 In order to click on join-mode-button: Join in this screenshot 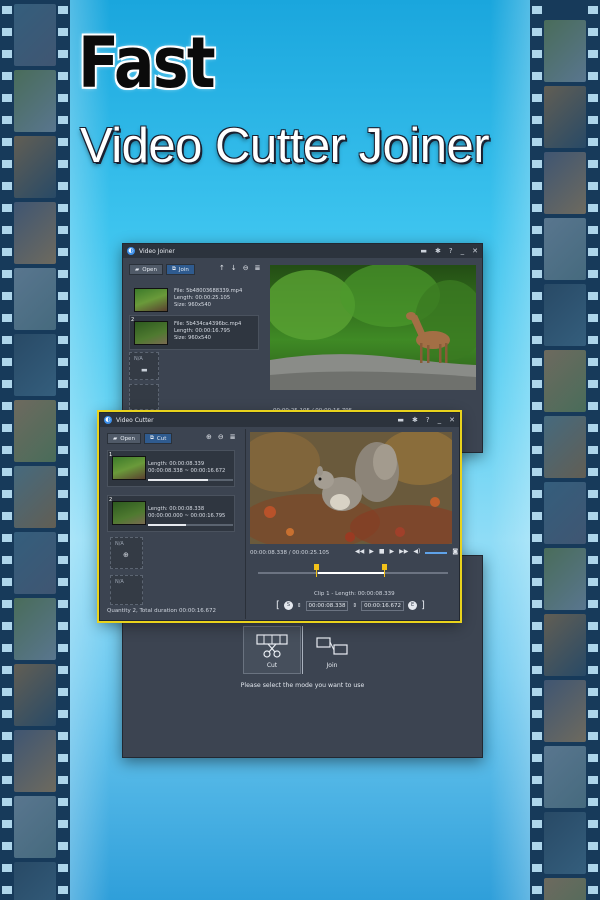, I will do `click(332, 650)`.